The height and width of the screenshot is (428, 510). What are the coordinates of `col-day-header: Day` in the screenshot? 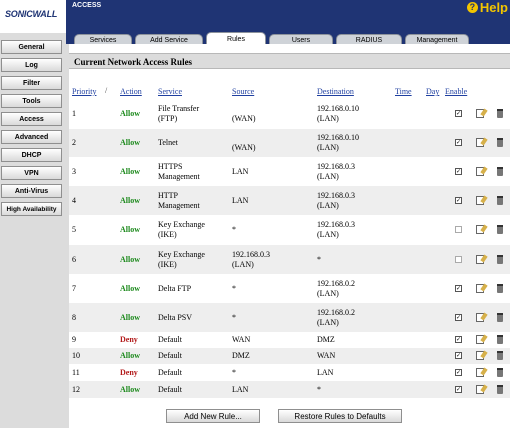 It's located at (432, 91).